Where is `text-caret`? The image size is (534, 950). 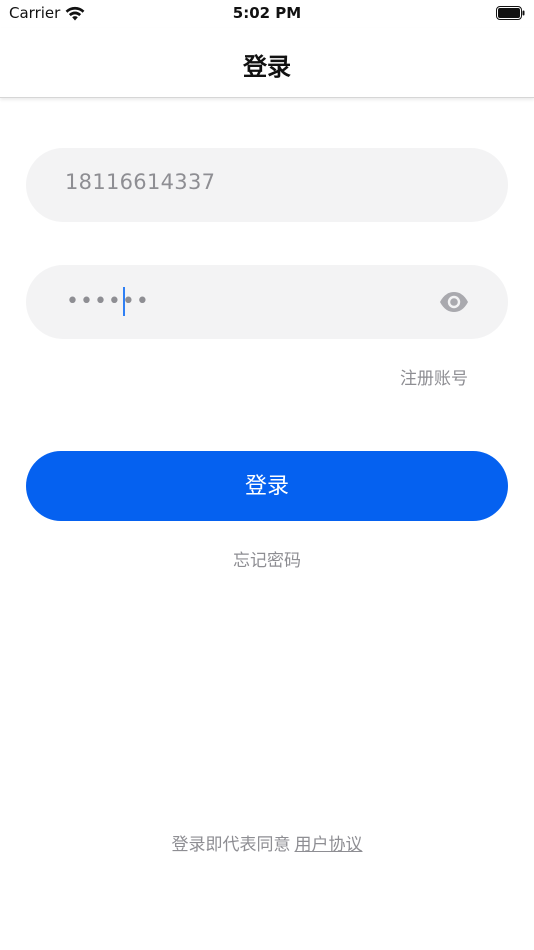 text-caret is located at coordinates (124, 301).